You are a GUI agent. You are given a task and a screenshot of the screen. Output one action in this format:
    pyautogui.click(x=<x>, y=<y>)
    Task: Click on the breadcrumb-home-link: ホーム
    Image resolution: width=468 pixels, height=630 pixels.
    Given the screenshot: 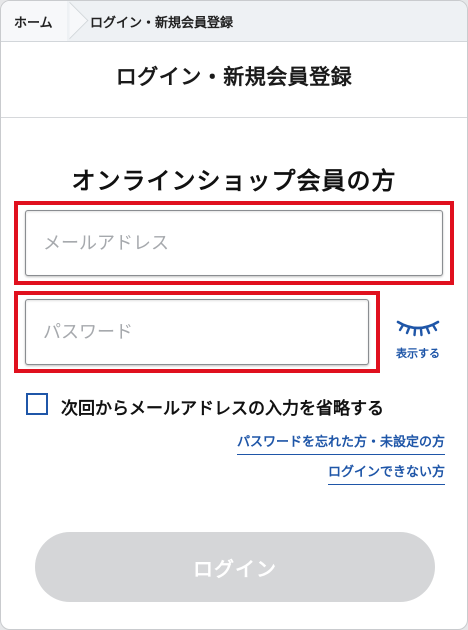 What is the action you would take?
    pyautogui.click(x=34, y=21)
    